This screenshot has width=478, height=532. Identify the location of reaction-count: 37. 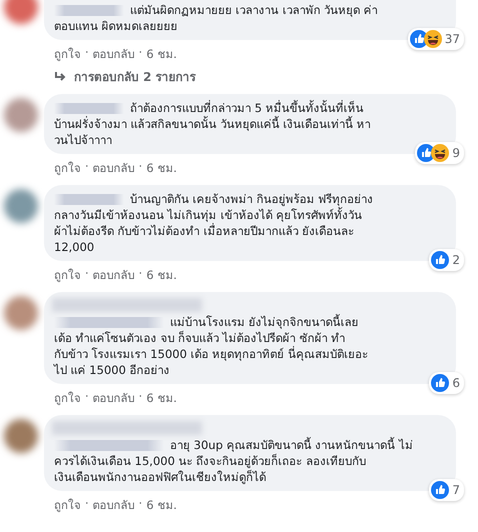
(452, 39).